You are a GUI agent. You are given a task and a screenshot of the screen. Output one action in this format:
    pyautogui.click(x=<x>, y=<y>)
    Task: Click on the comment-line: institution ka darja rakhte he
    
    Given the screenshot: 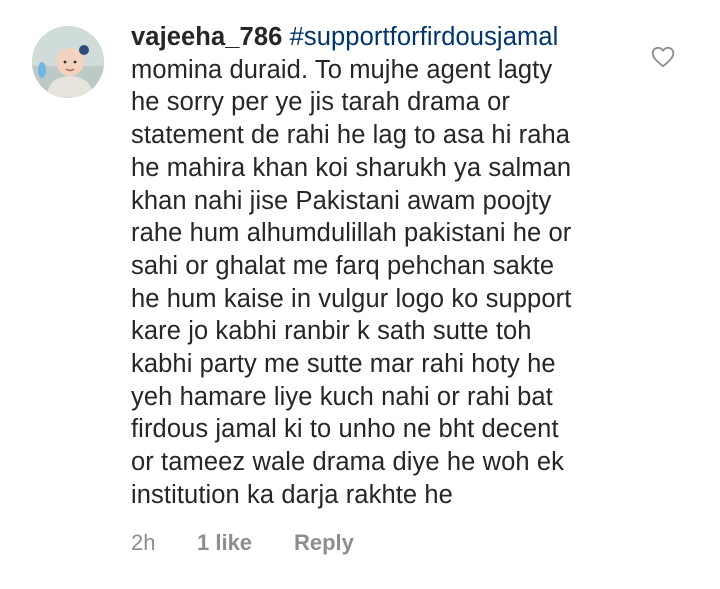 What is the action you would take?
    pyautogui.click(x=292, y=494)
    